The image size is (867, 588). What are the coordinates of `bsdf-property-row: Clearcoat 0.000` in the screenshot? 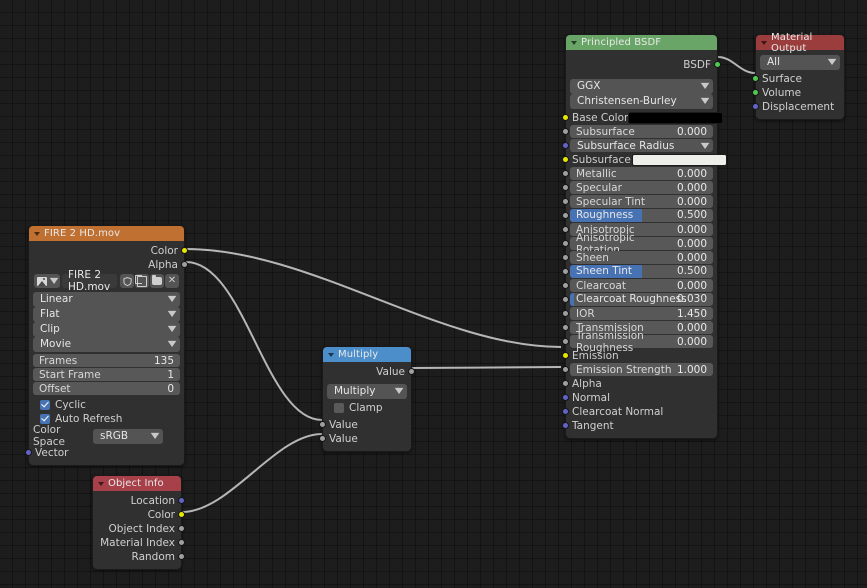 It's located at (637, 285).